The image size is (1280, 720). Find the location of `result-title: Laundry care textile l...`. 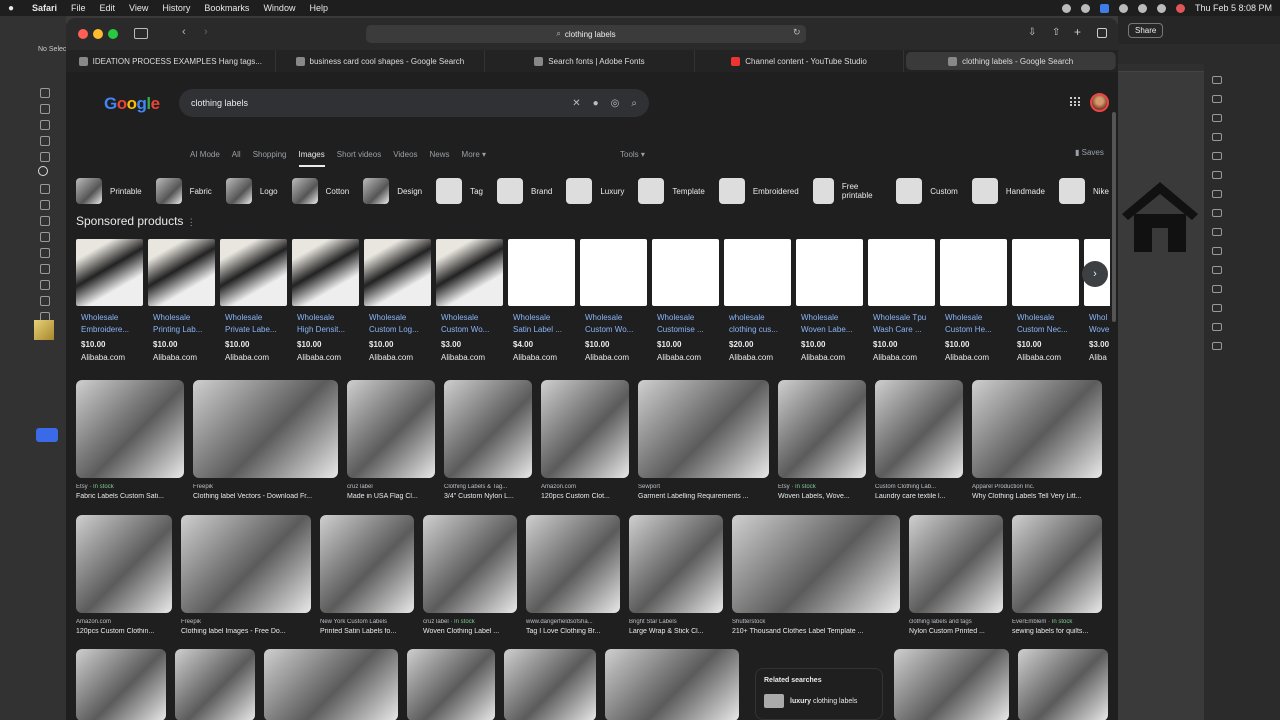

result-title: Laundry care textile l... is located at coordinates (919, 496).